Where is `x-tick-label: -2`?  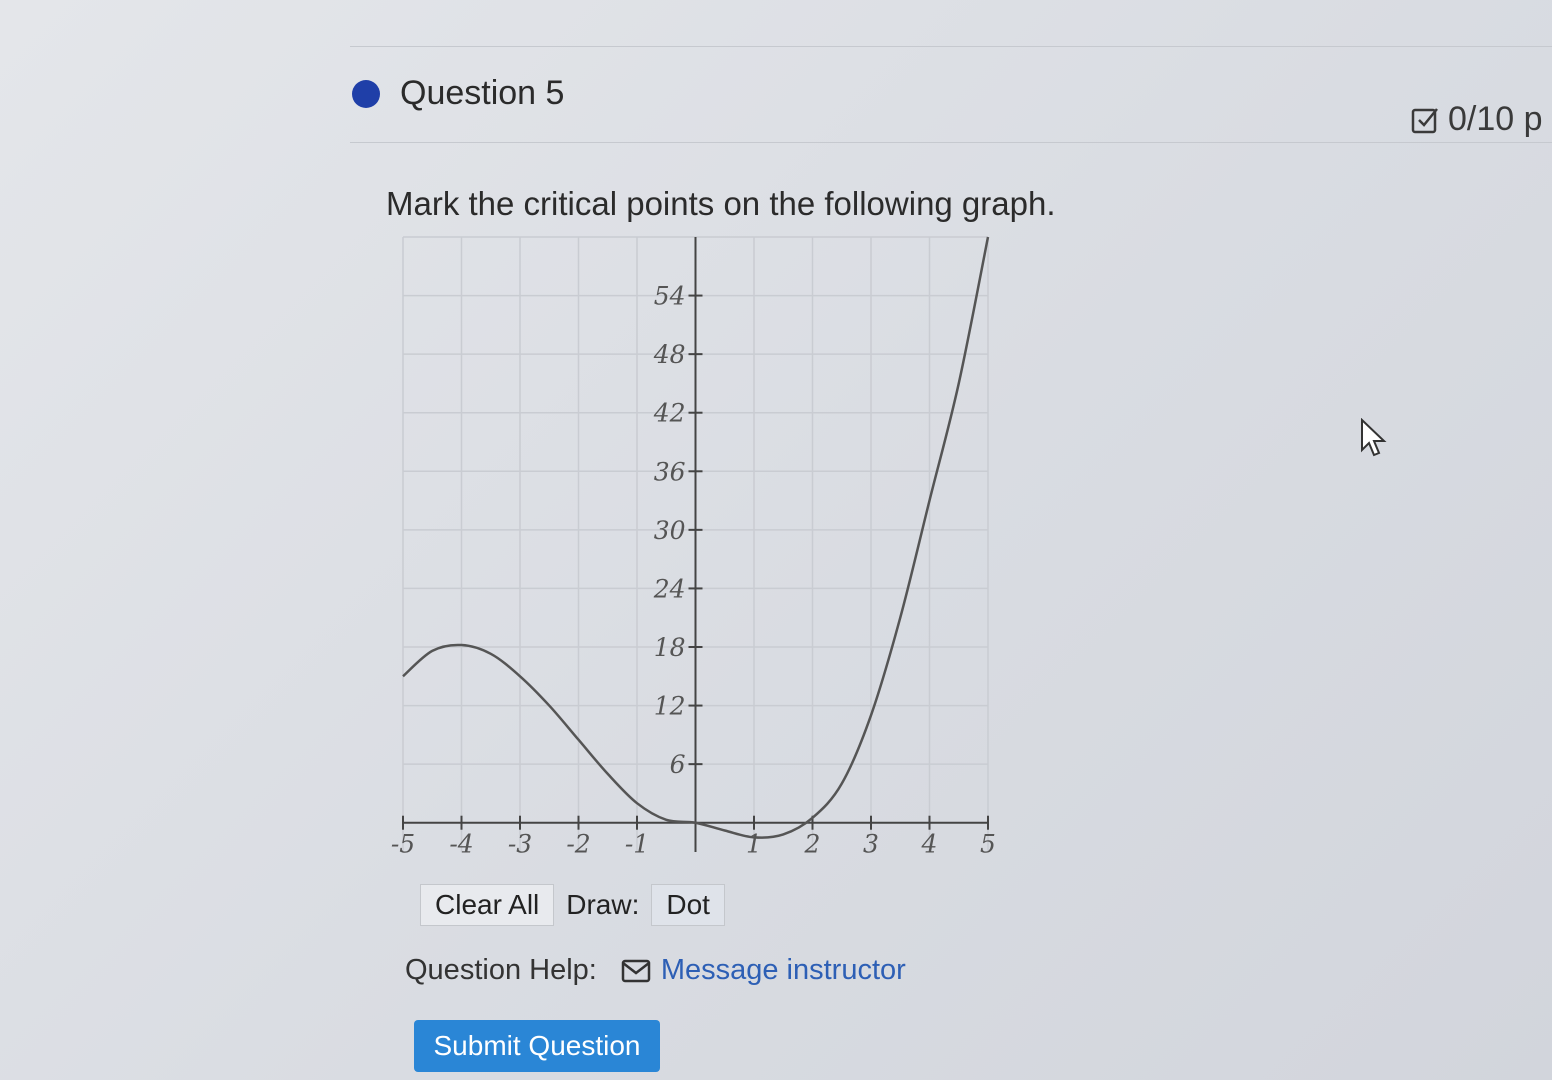
x-tick-label: -2 is located at coordinates (578, 844).